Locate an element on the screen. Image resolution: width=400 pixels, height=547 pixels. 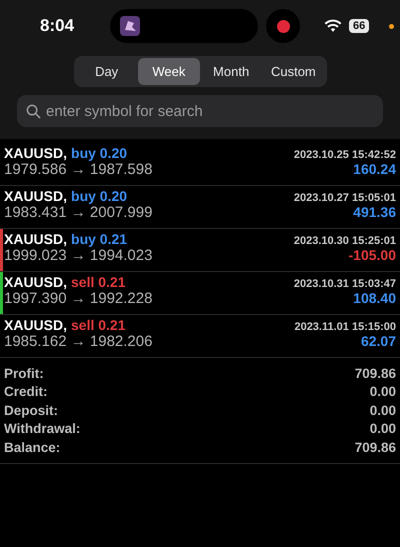
trade-side: buy 0.21 is located at coordinates (99, 239).